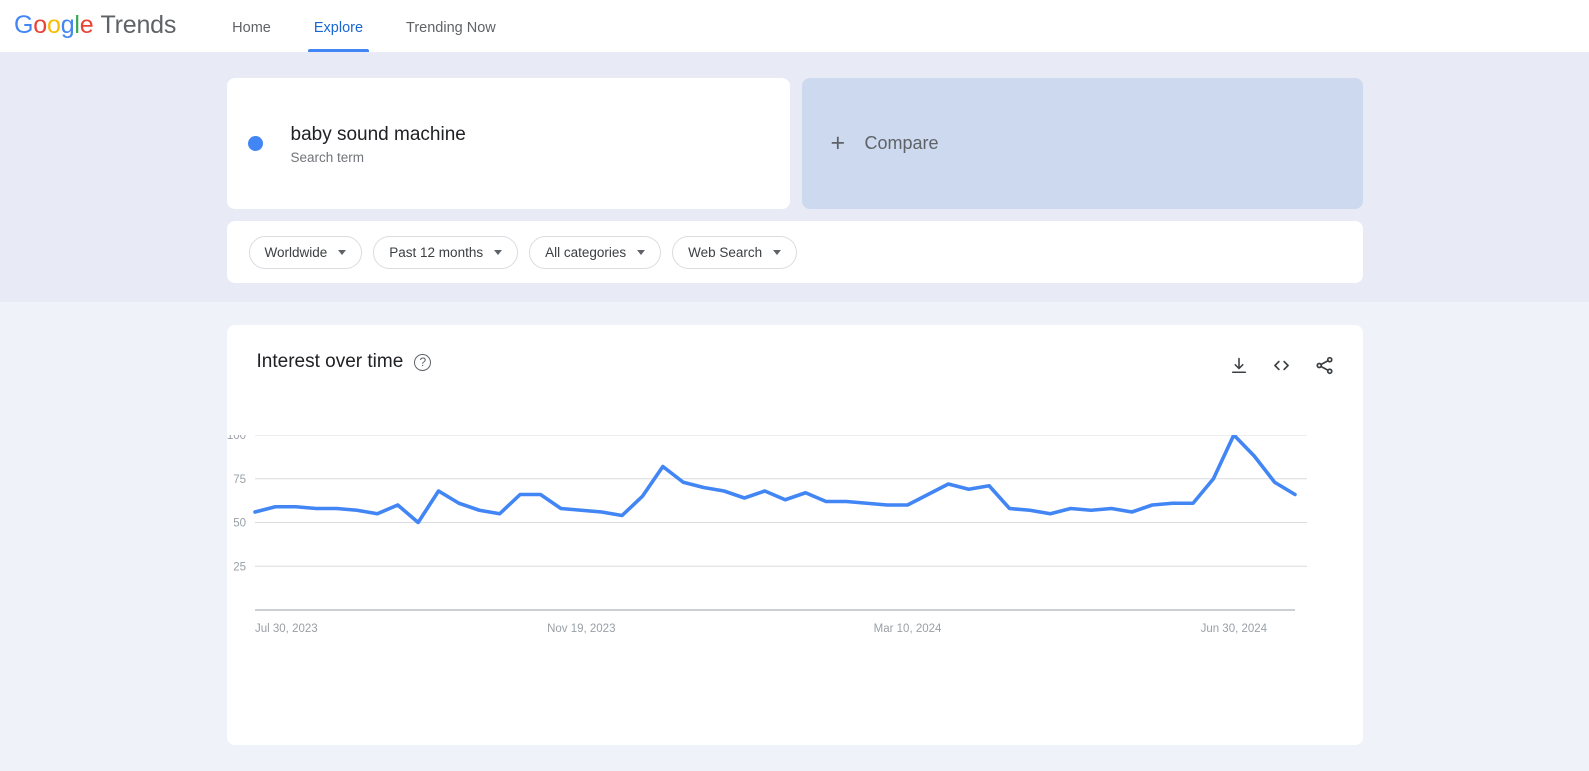  I want to click on chart-card-header: Interest over time ?, so click(796, 362).